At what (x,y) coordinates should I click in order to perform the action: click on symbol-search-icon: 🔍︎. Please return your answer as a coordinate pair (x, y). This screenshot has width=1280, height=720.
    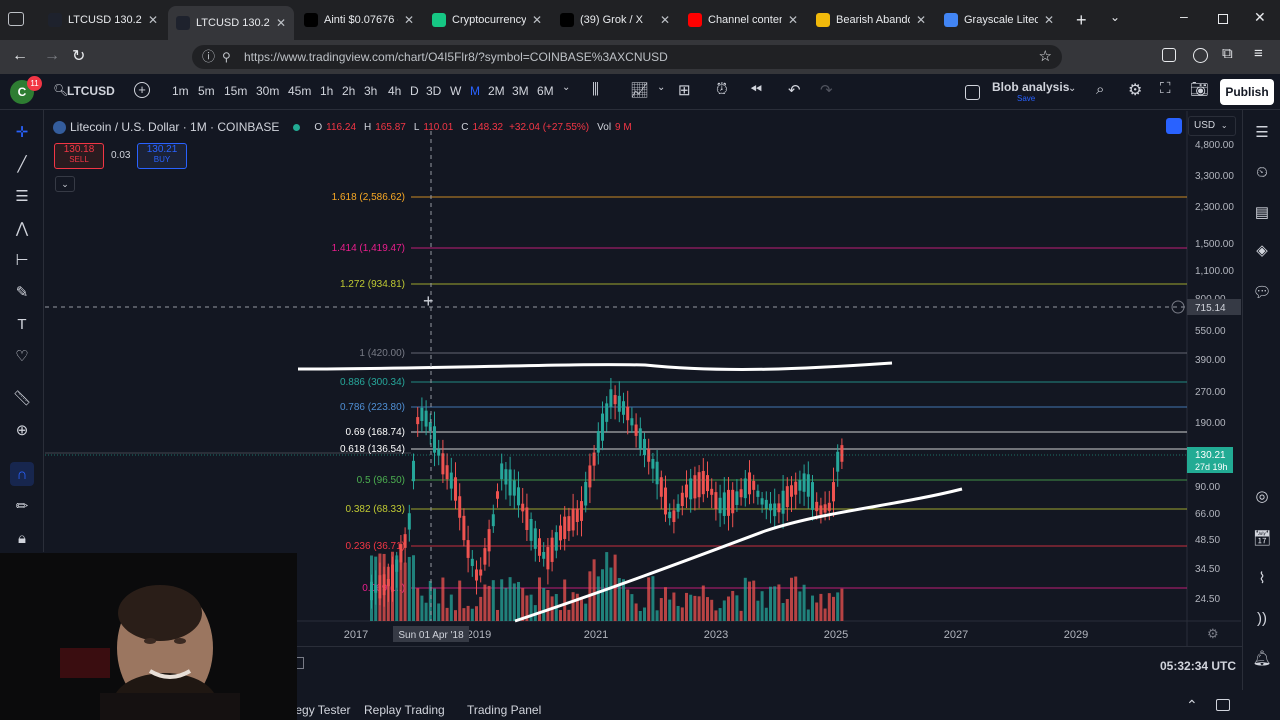
    Looking at the image, I should click on (60, 90).